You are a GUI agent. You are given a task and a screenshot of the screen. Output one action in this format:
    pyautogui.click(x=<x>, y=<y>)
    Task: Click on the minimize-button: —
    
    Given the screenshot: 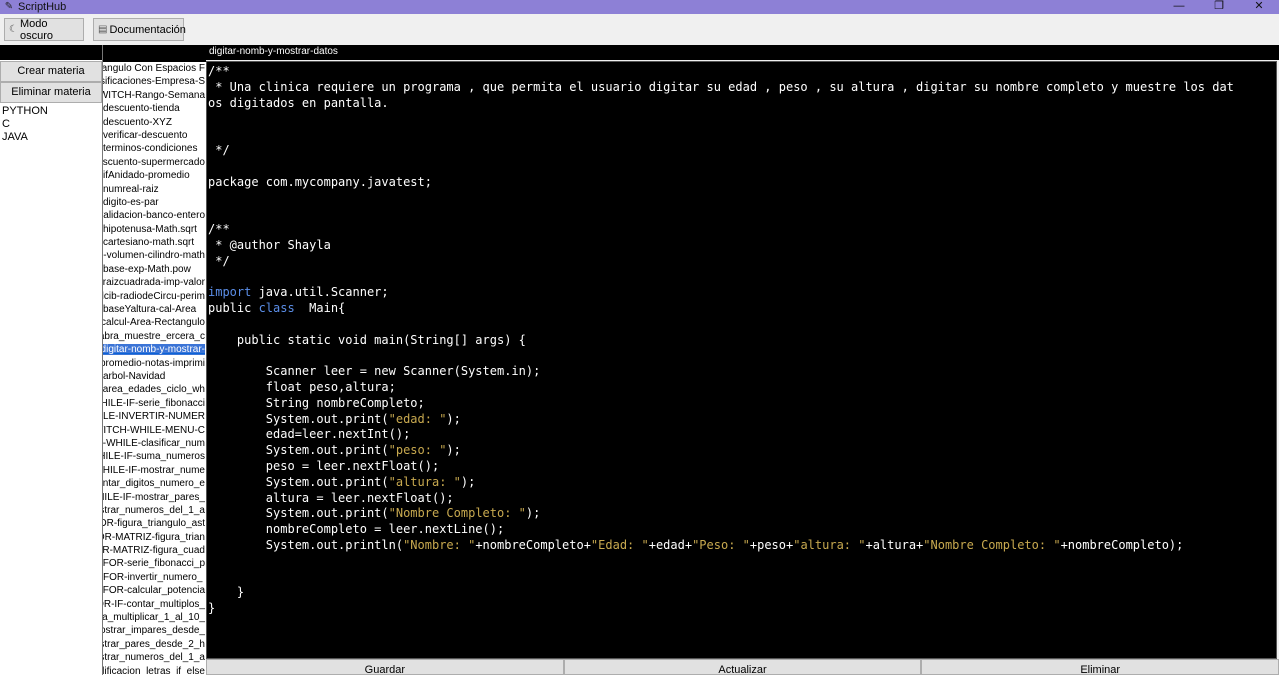 What is the action you would take?
    pyautogui.click(x=1179, y=7)
    